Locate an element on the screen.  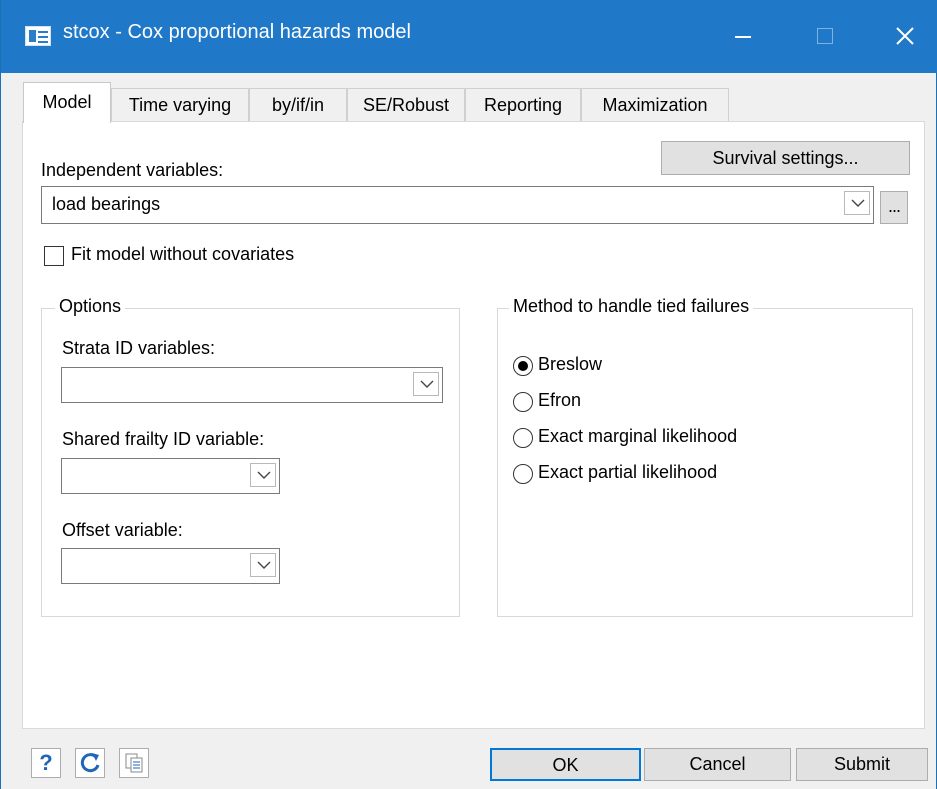
independent-variables-dropdown is located at coordinates (857, 203).